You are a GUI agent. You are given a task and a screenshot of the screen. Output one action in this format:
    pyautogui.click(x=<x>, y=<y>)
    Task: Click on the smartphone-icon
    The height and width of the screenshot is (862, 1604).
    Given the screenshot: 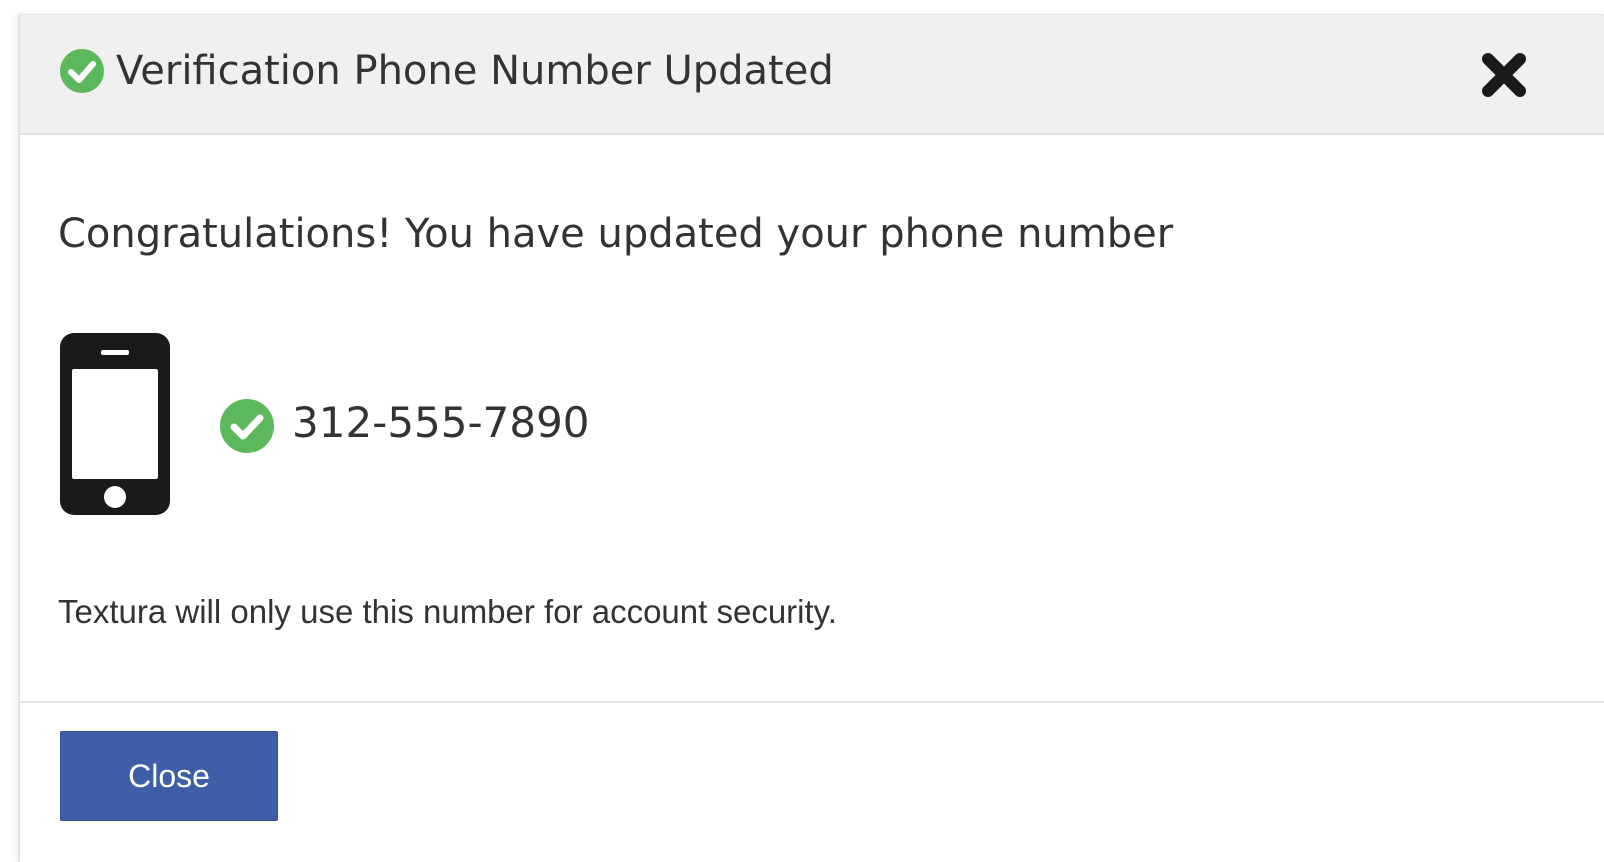 What is the action you would take?
    pyautogui.click(x=115, y=424)
    